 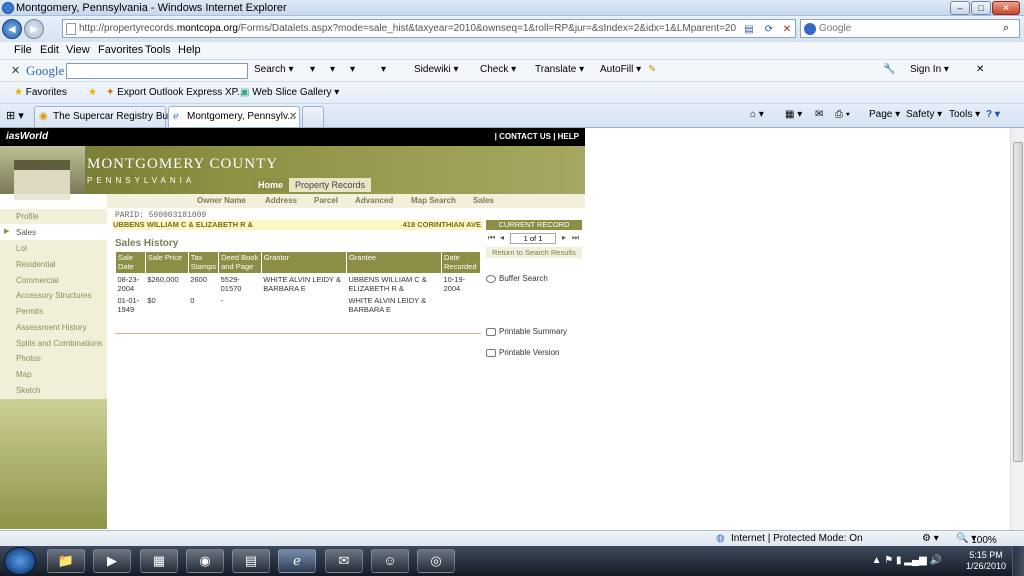 What do you see at coordinates (568, 136) in the screenshot?
I see `help-link: HELP` at bounding box center [568, 136].